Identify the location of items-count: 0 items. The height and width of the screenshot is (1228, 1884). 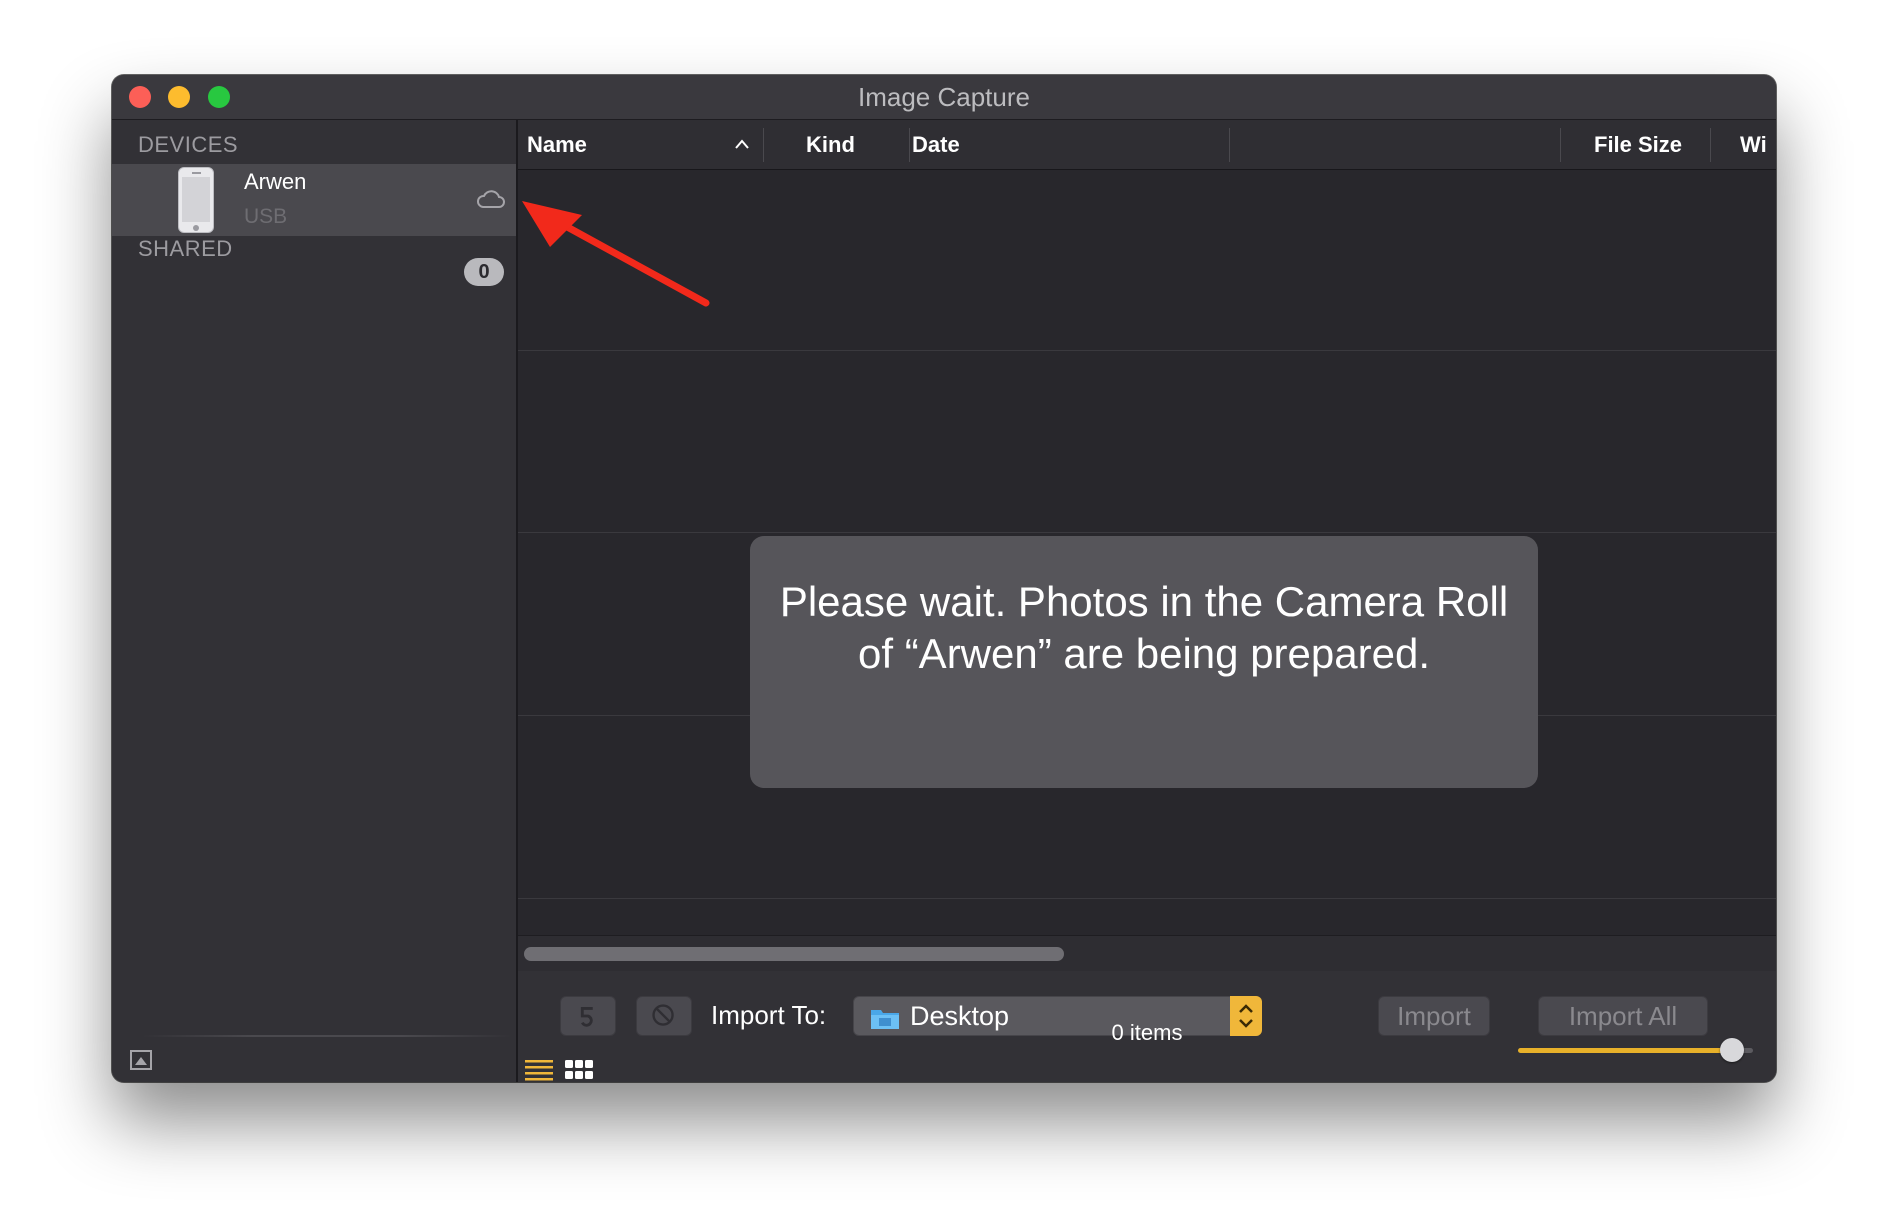
(1147, 1032).